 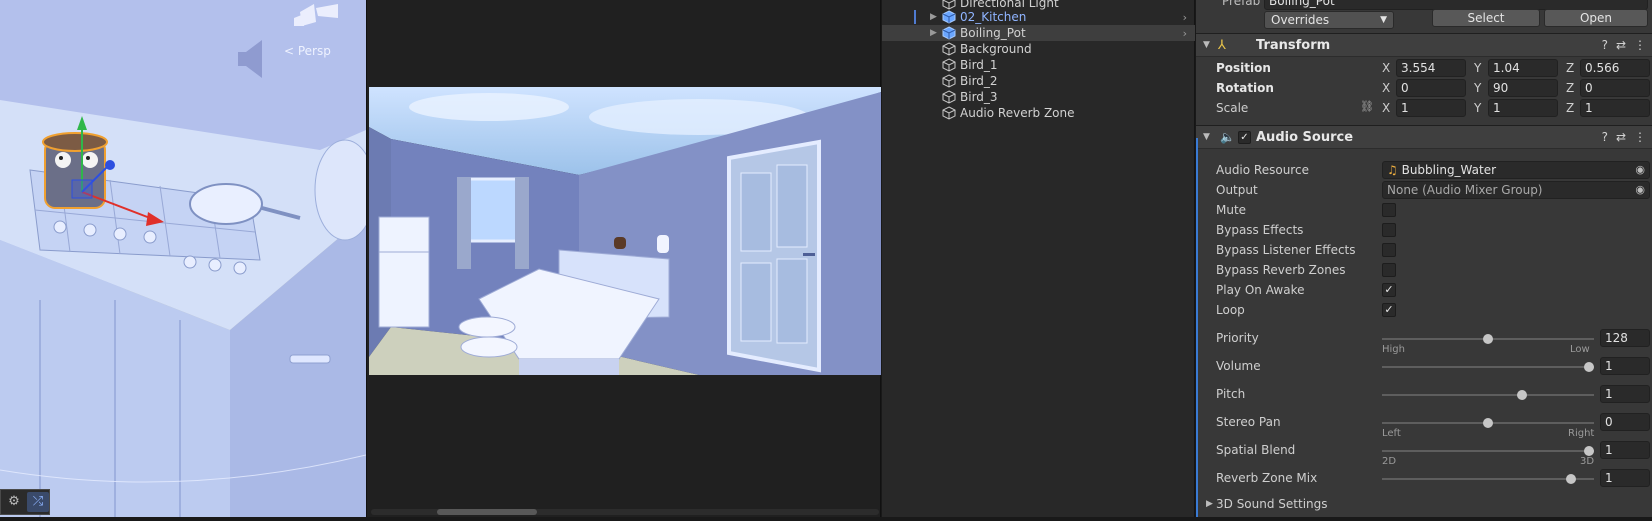 I want to click on mute-label: Mute, so click(x=1231, y=210).